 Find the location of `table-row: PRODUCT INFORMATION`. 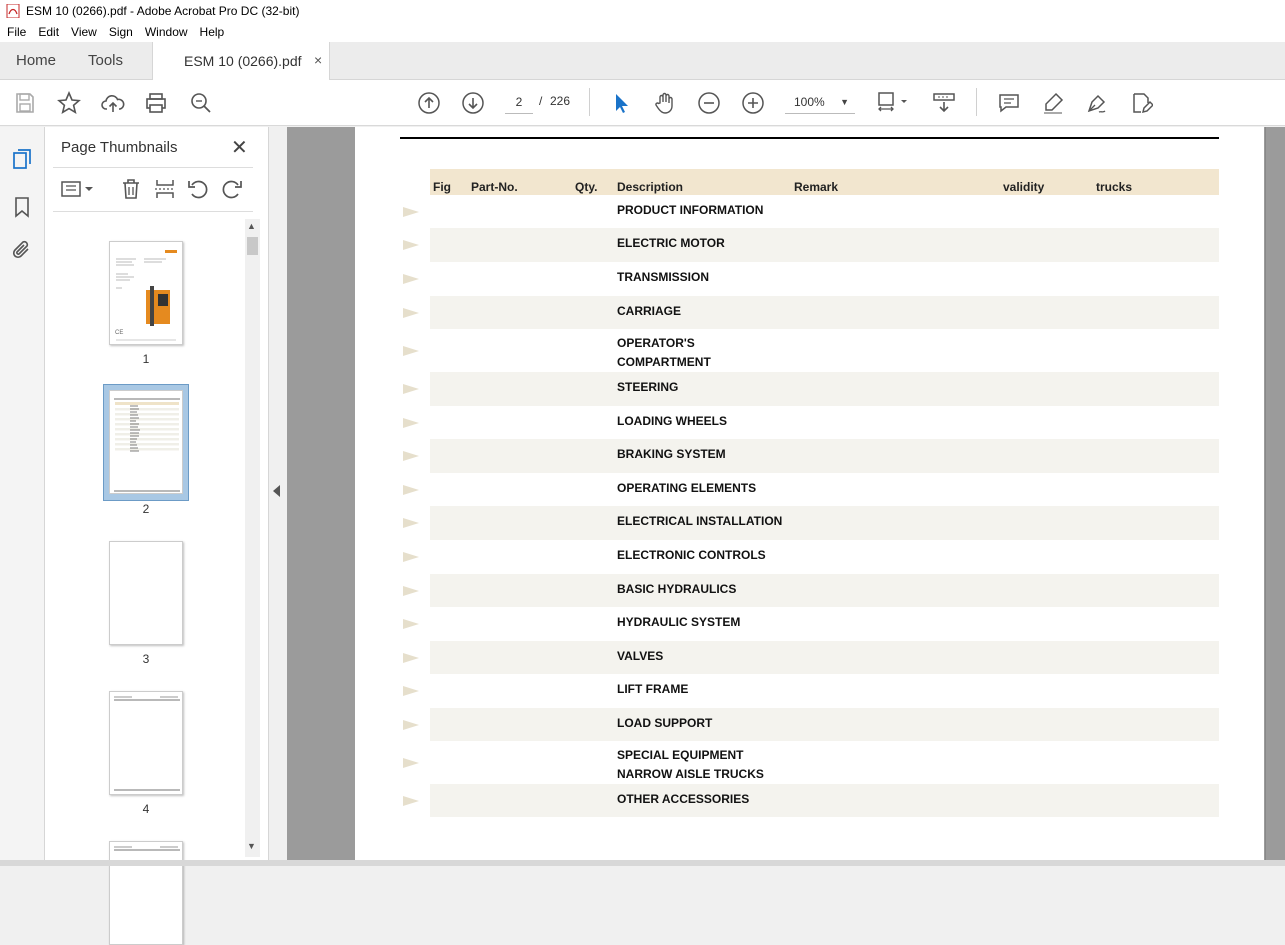

table-row: PRODUCT INFORMATION is located at coordinates (811, 211).